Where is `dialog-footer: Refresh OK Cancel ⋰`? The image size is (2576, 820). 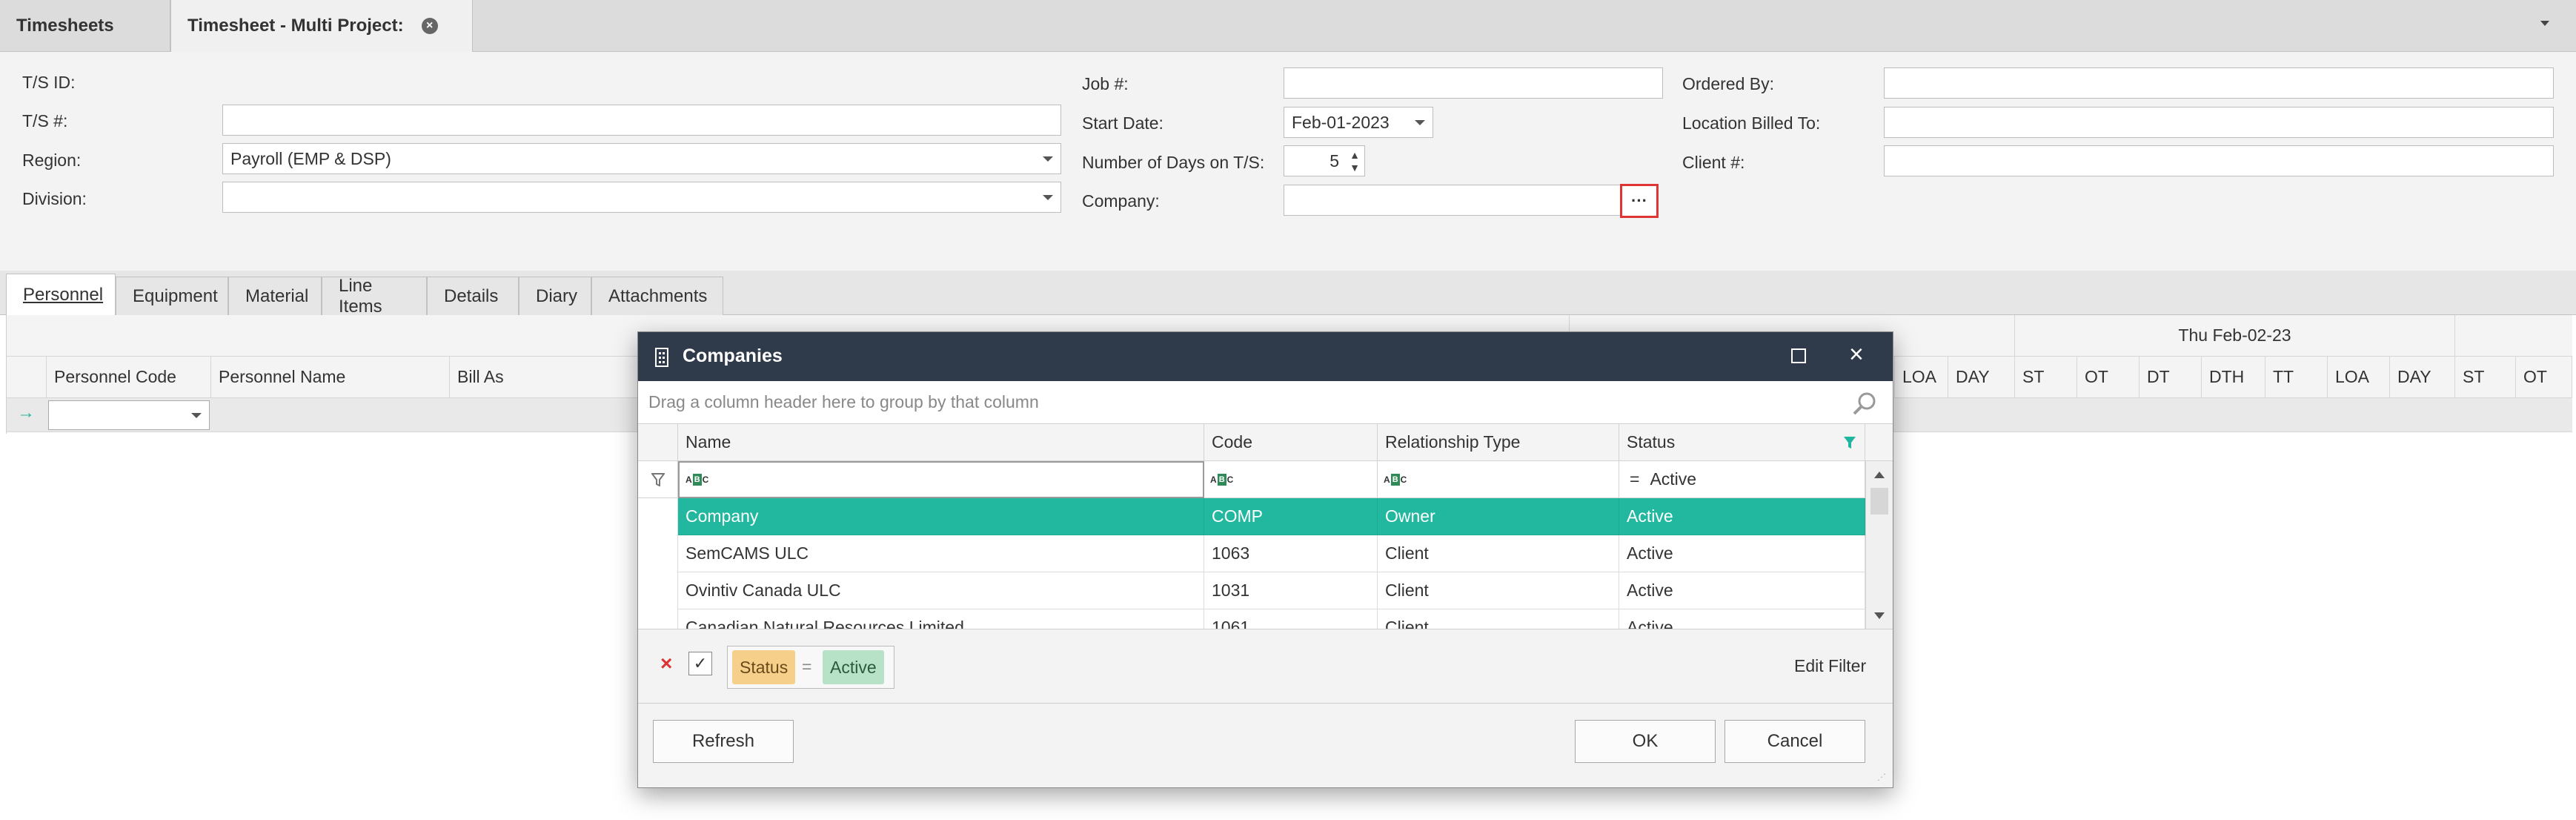 dialog-footer: Refresh OK Cancel ⋰ is located at coordinates (1265, 745).